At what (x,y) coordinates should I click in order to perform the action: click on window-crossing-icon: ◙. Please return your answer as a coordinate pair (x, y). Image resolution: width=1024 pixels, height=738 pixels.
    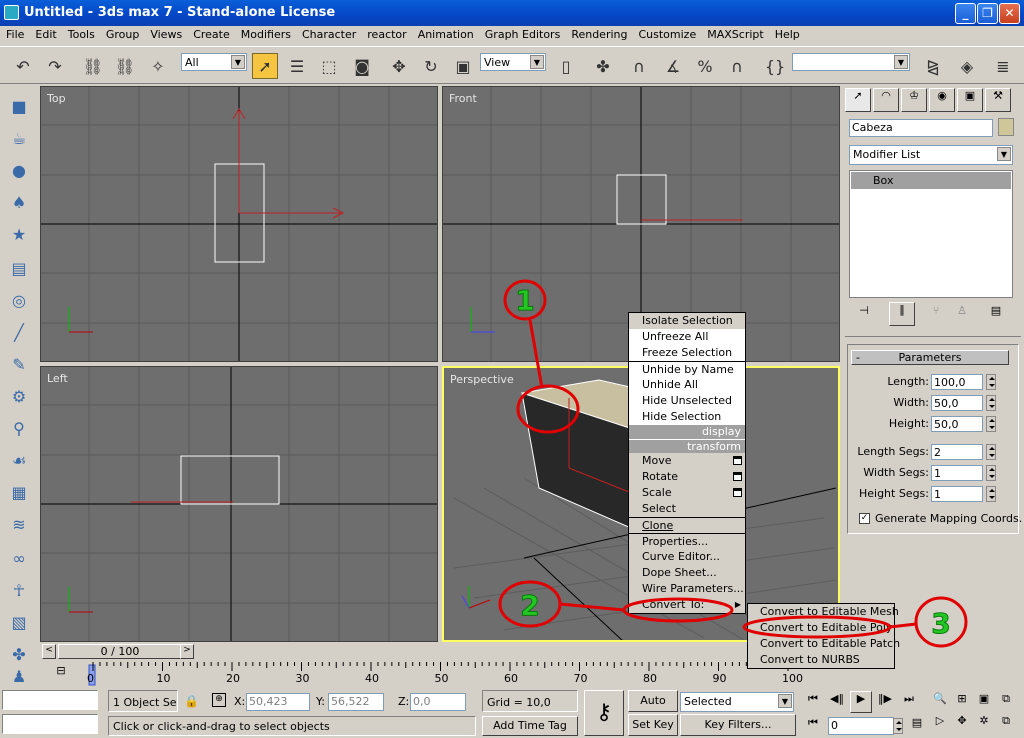
    Looking at the image, I should click on (362, 66).